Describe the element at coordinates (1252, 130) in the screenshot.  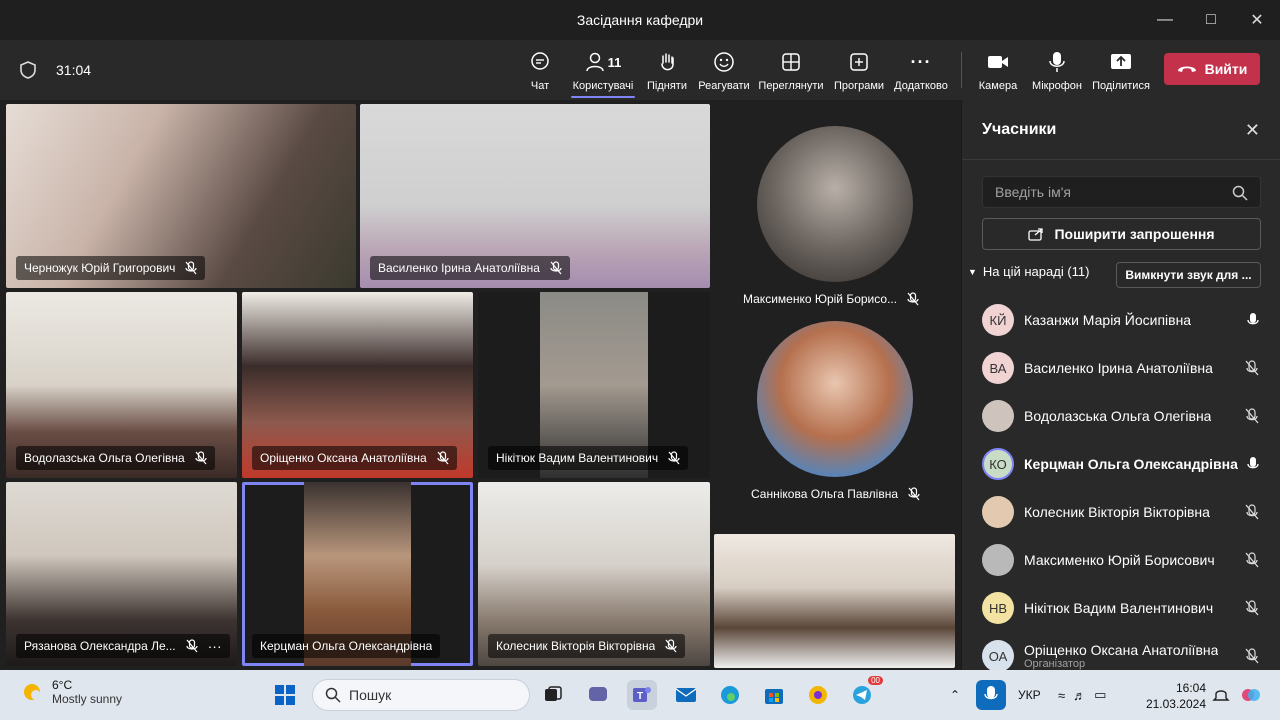
I see `close-icon: ✕` at that location.